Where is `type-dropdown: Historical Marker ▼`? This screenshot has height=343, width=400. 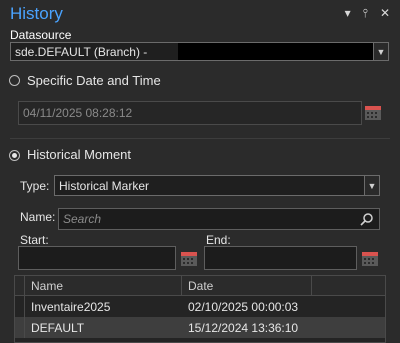
type-dropdown: Historical Marker ▼ is located at coordinates (217, 185).